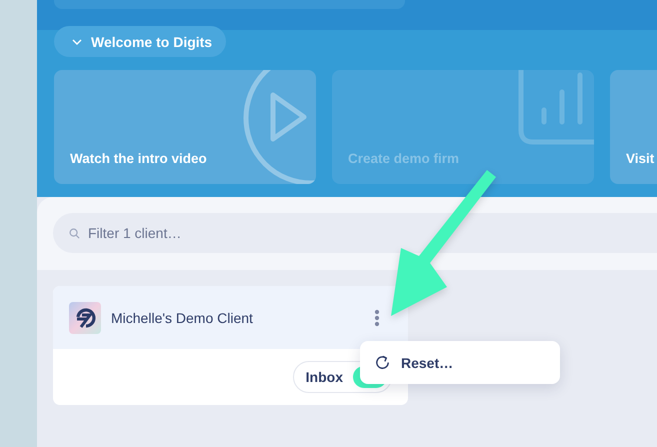 Image resolution: width=657 pixels, height=447 pixels. I want to click on toggle-label: Inbox, so click(324, 377).